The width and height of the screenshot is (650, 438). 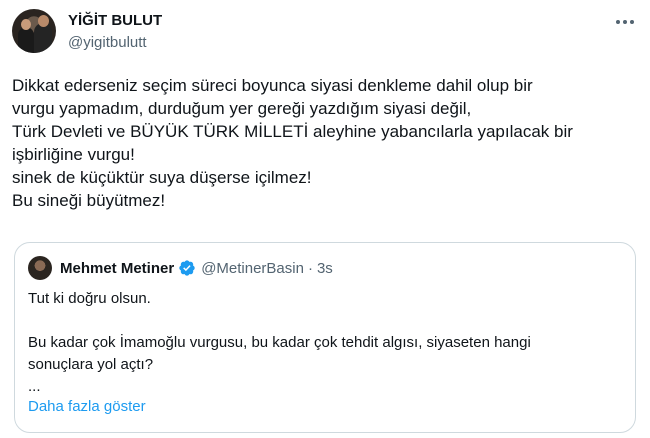 I want to click on avatar-figure-right, so click(x=43, y=38).